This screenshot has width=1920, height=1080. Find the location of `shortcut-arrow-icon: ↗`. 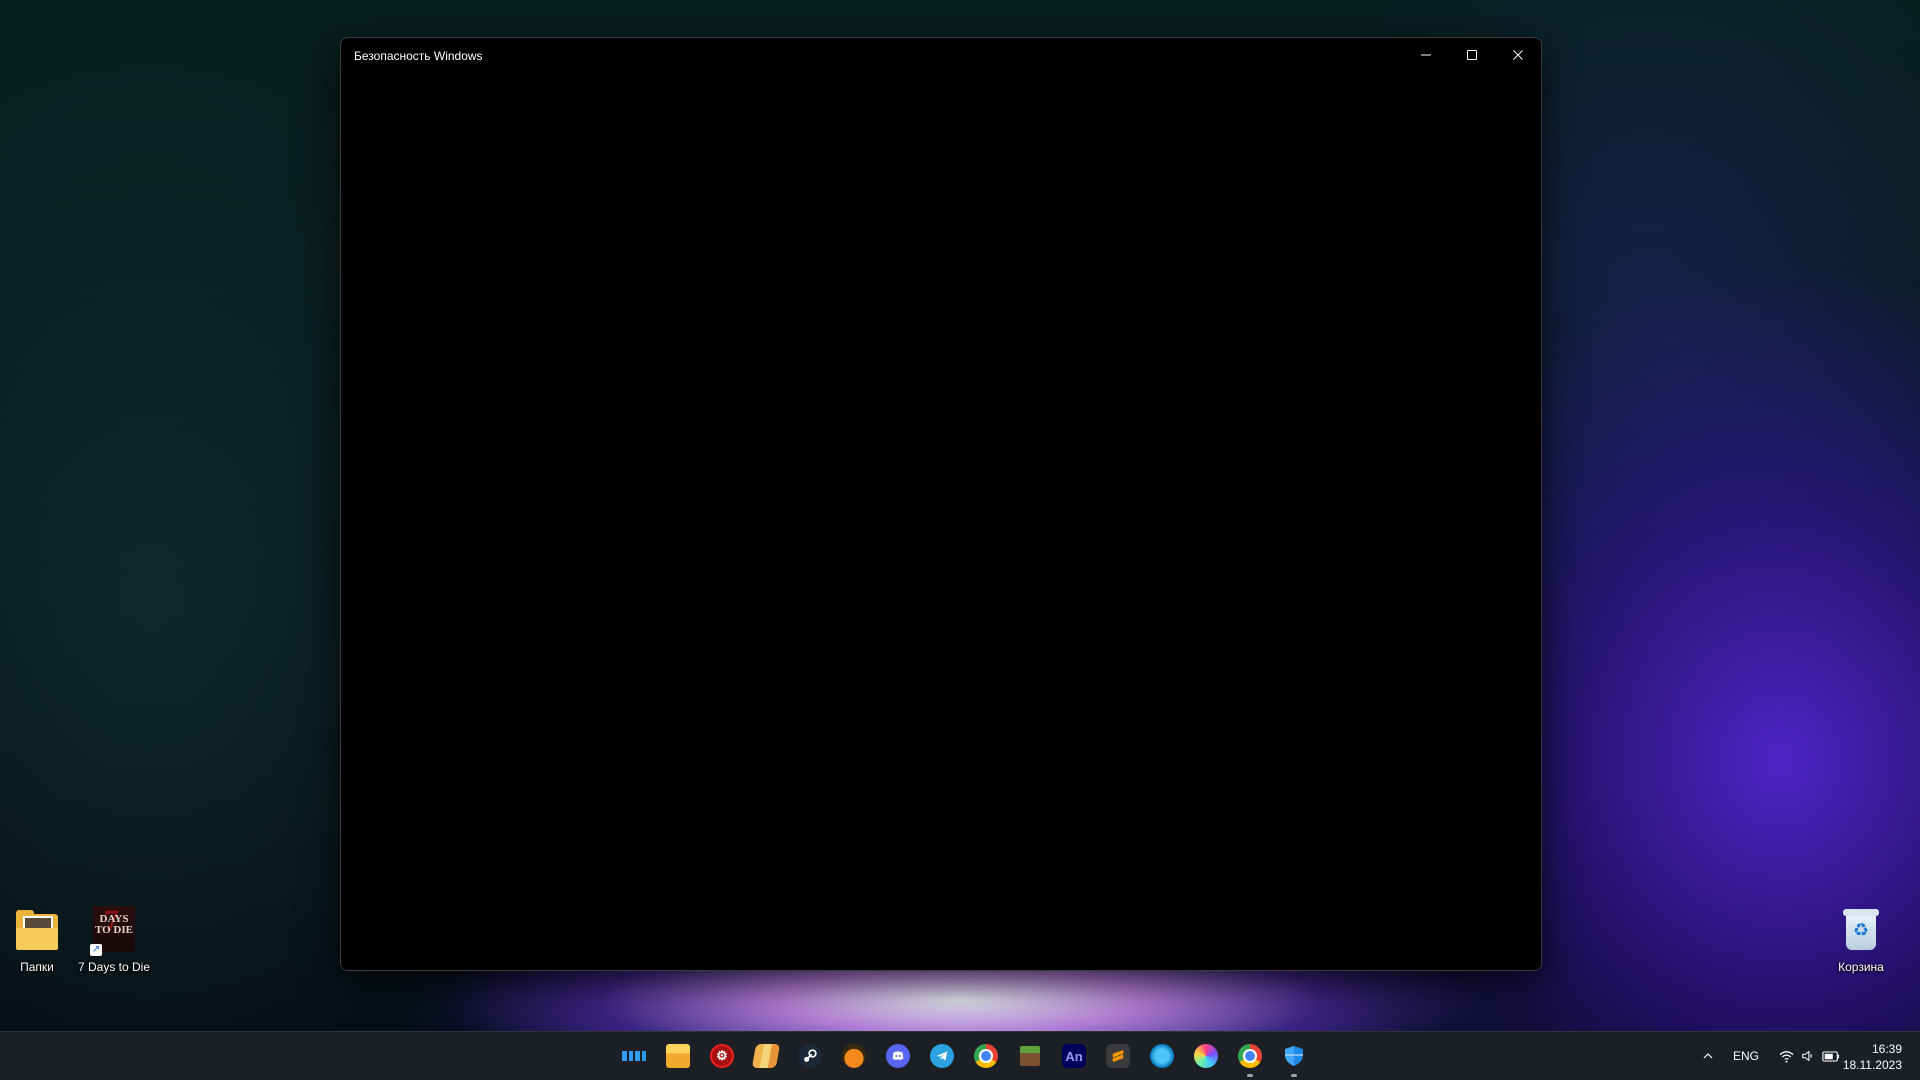

shortcut-arrow-icon: ↗ is located at coordinates (96, 950).